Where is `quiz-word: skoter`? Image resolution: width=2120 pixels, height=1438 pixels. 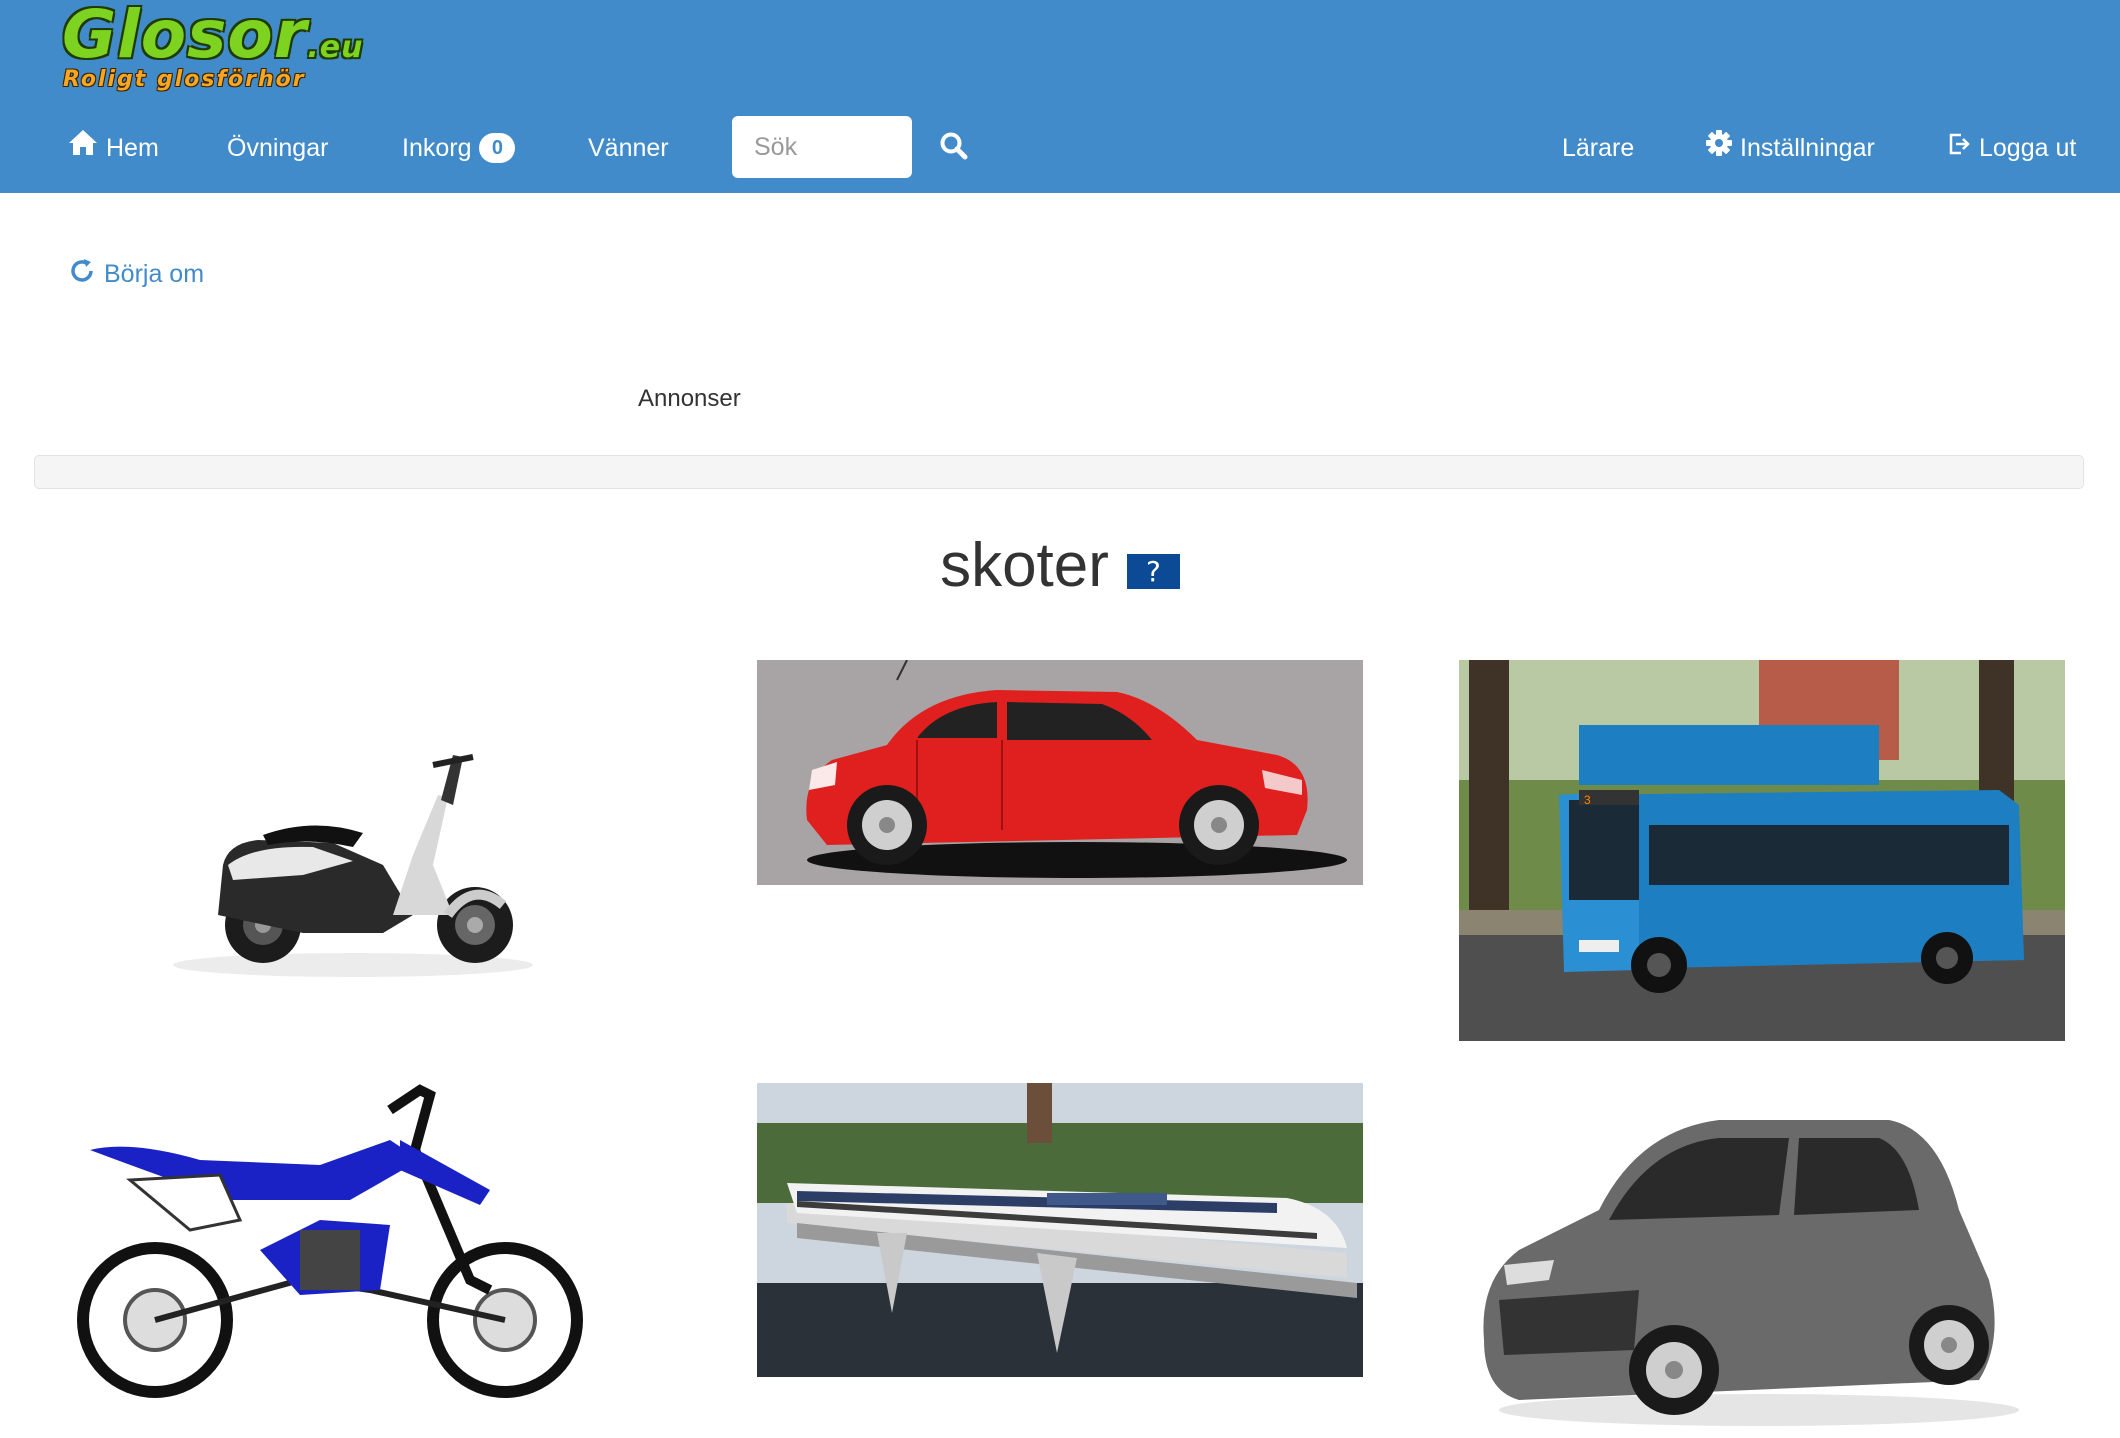 quiz-word: skoter is located at coordinates (1024, 565).